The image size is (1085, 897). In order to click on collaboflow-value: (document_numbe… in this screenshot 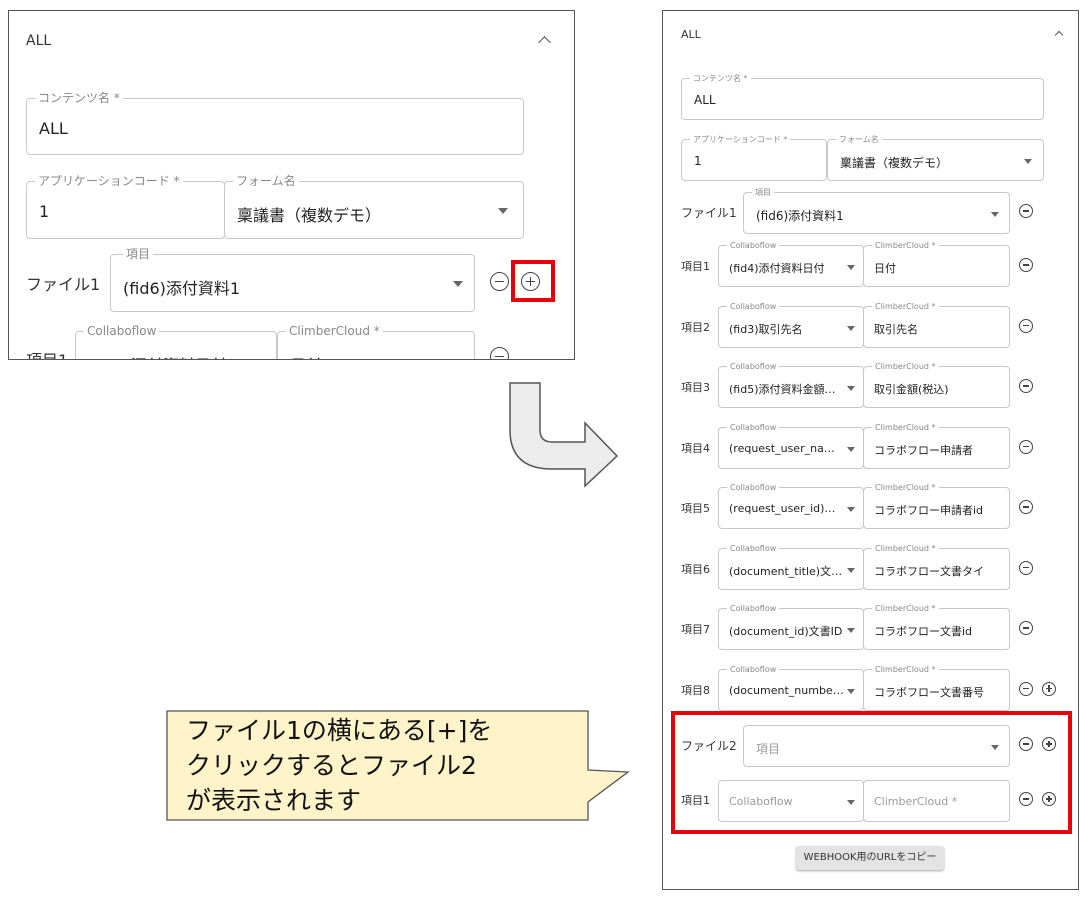, I will do `click(786, 690)`.